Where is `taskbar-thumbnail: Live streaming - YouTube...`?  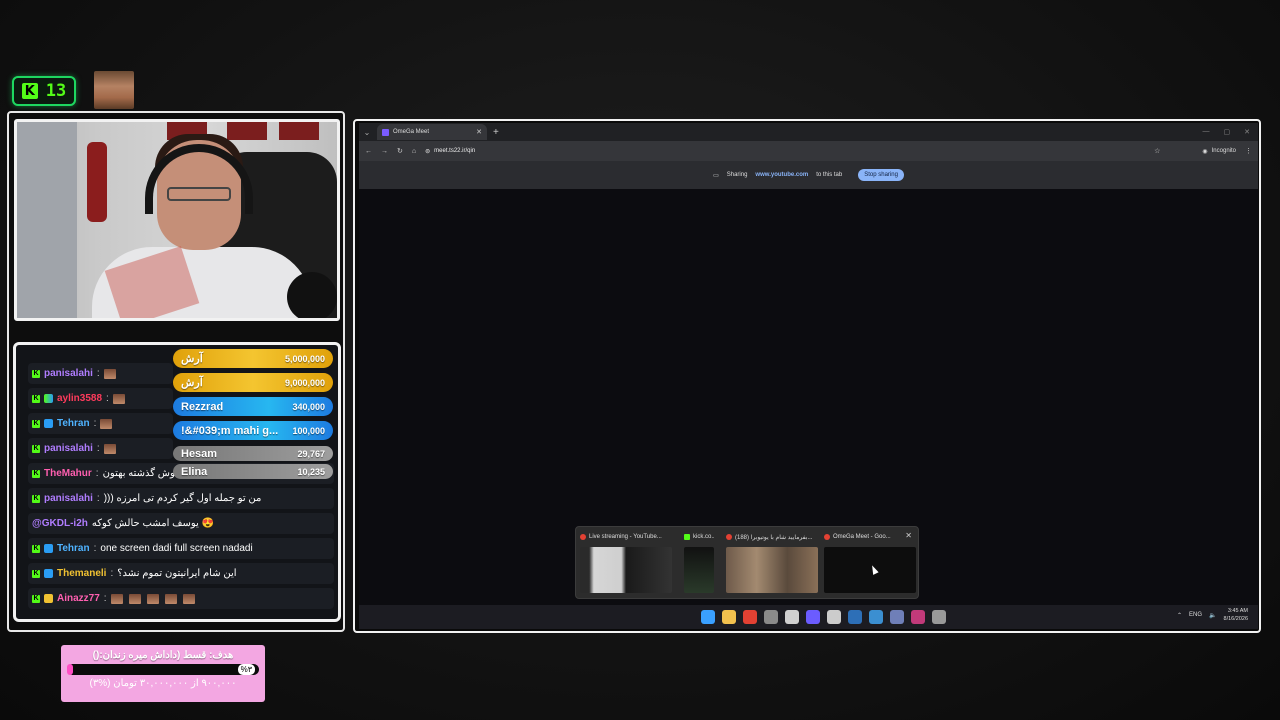
taskbar-thumbnail: Live streaming - YouTube... is located at coordinates (626, 564).